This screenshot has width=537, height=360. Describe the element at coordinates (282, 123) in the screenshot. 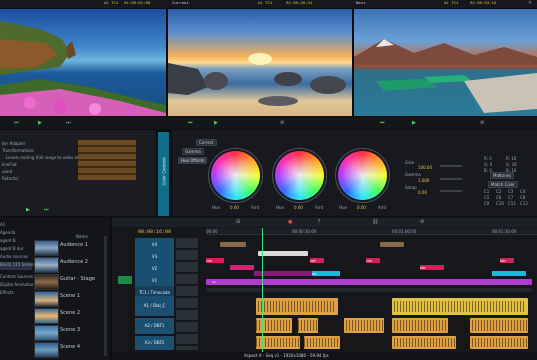

I see `center-gear-icon: ⚙` at that location.